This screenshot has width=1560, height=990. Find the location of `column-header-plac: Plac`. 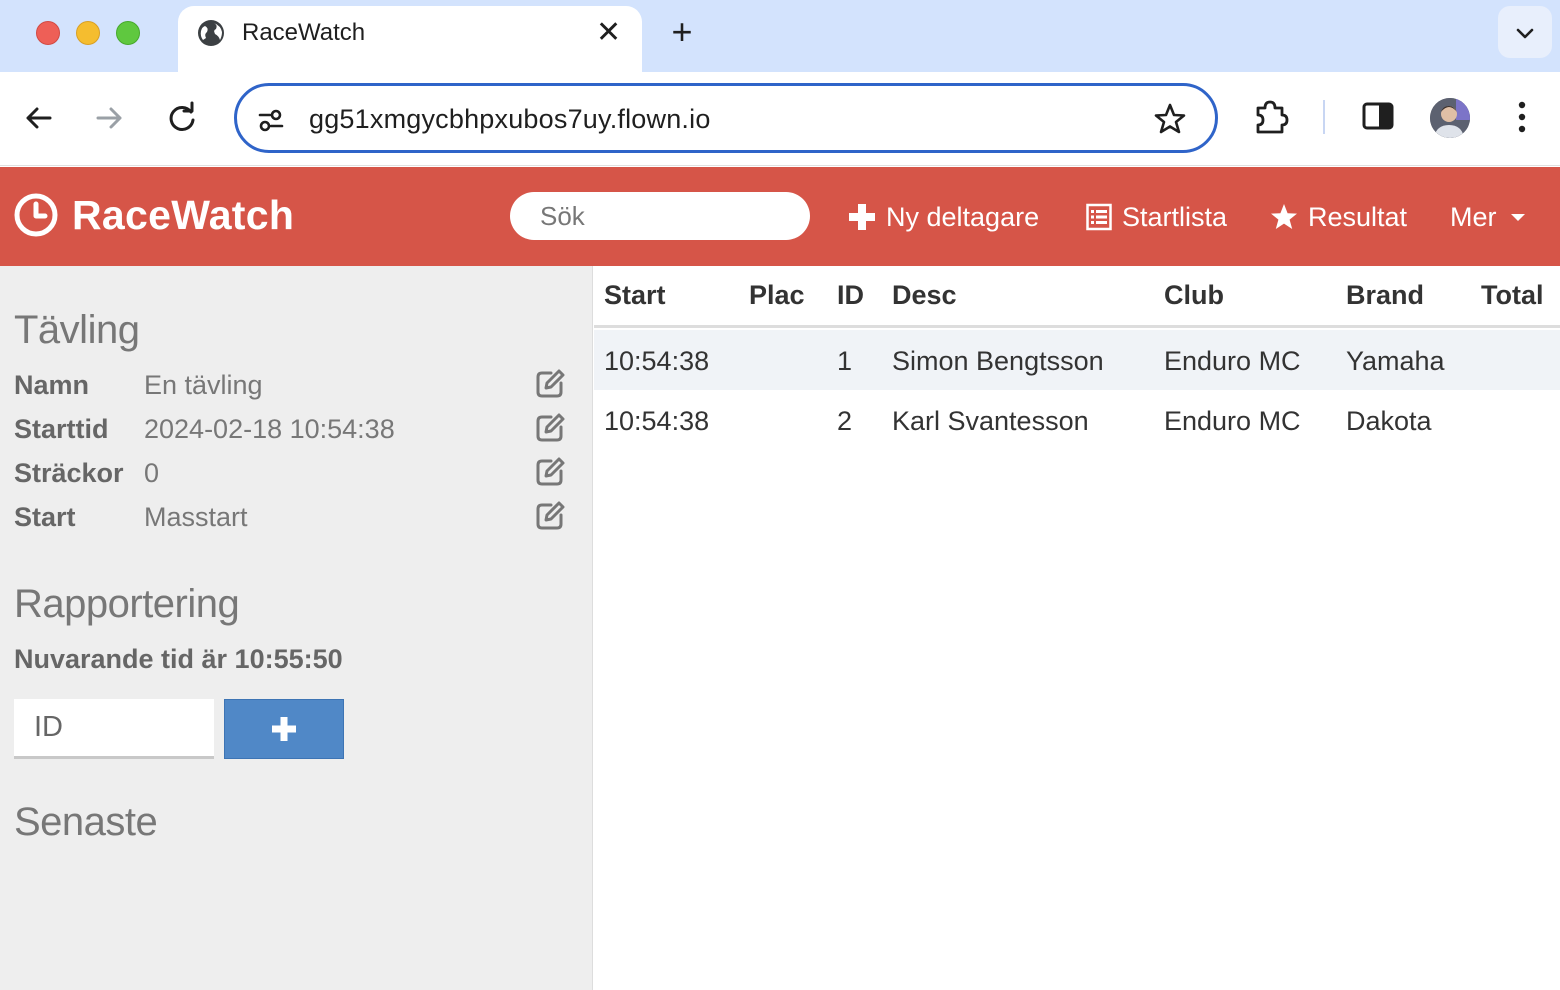

column-header-plac: Plac is located at coordinates (777, 295).